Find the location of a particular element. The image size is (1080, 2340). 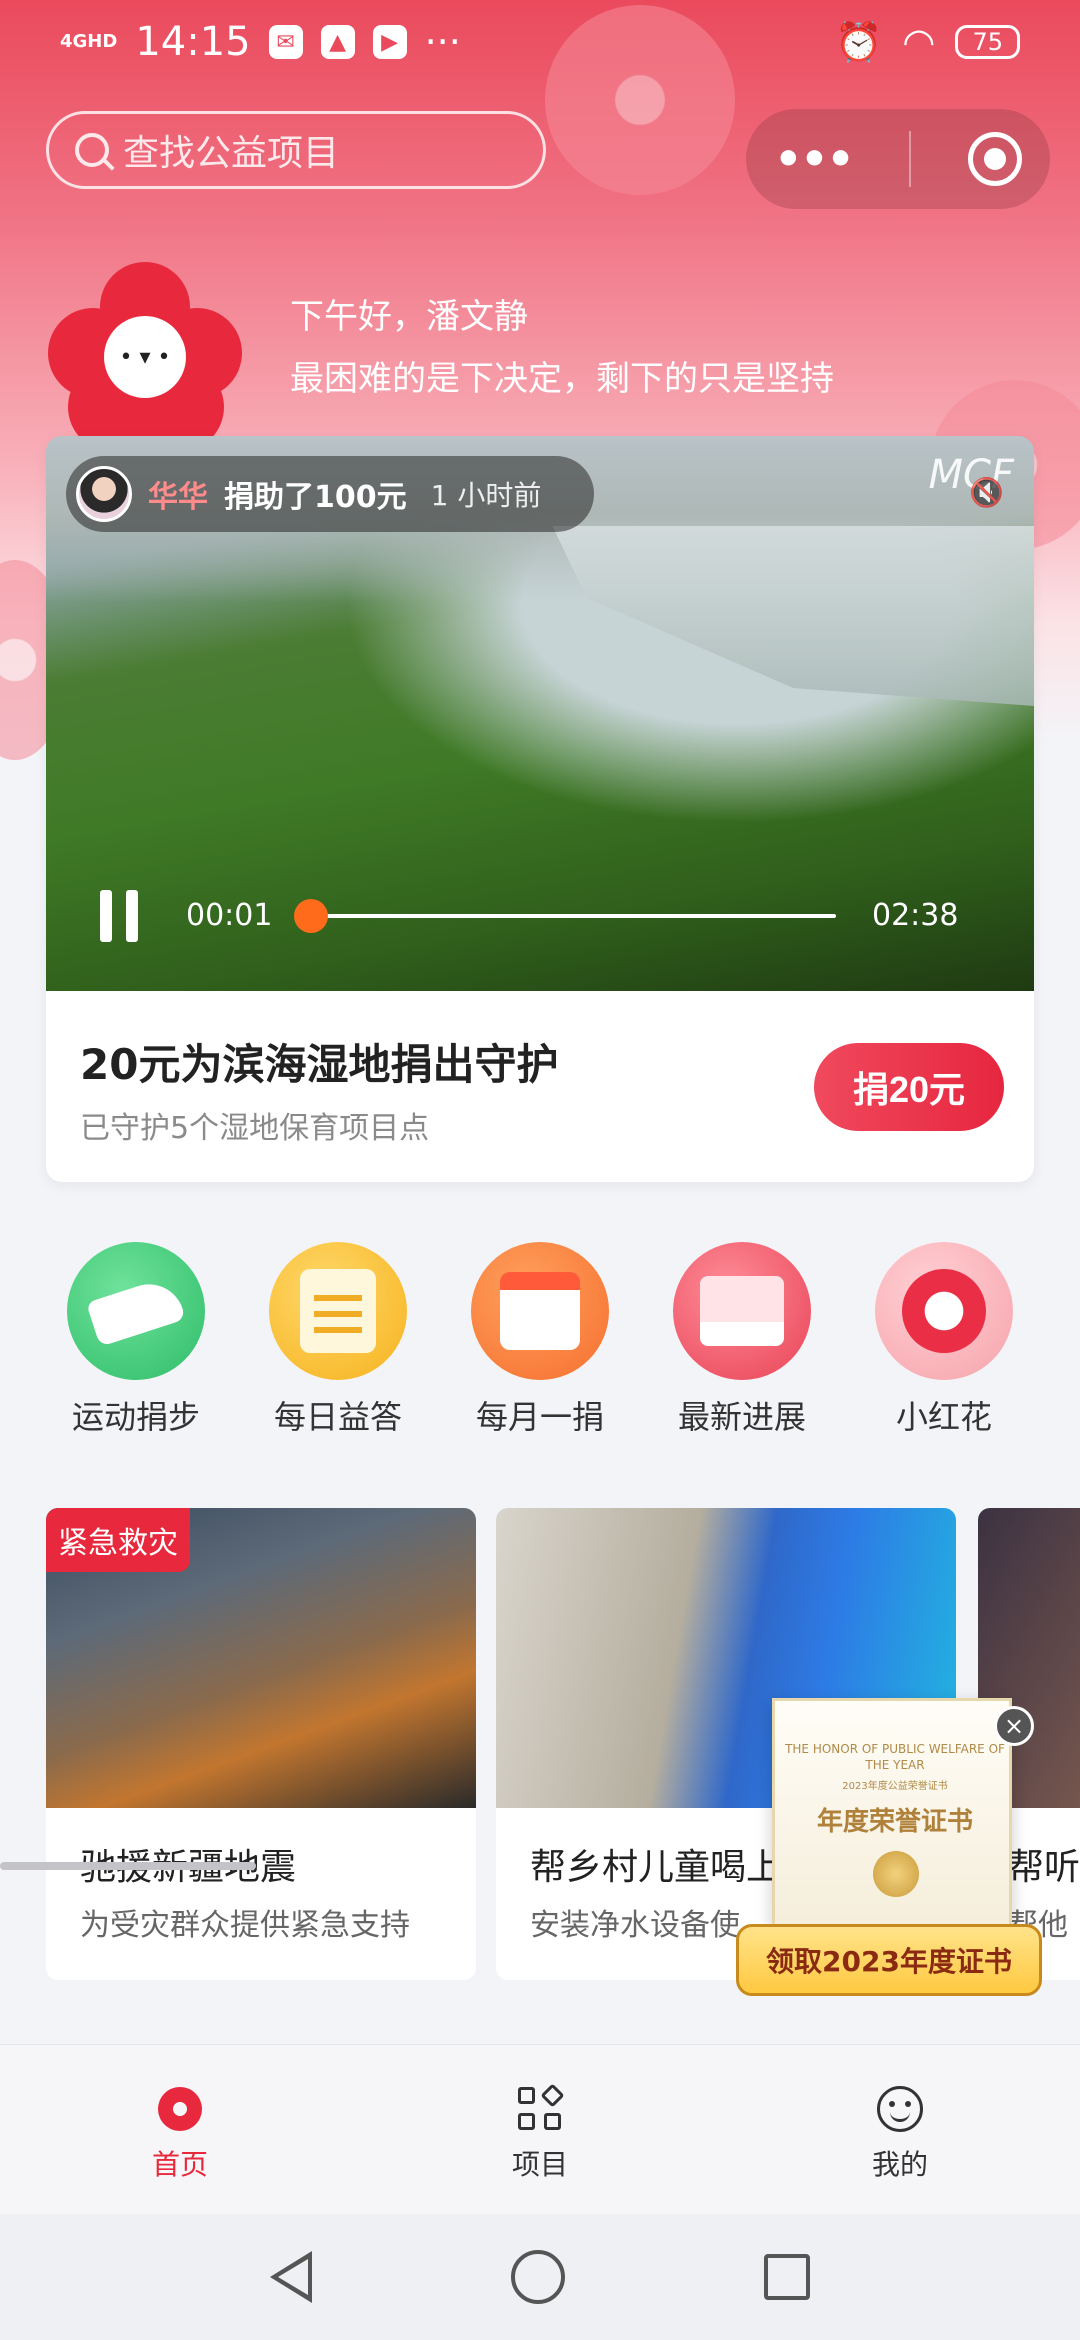

donor-avatar is located at coordinates (104, 494).